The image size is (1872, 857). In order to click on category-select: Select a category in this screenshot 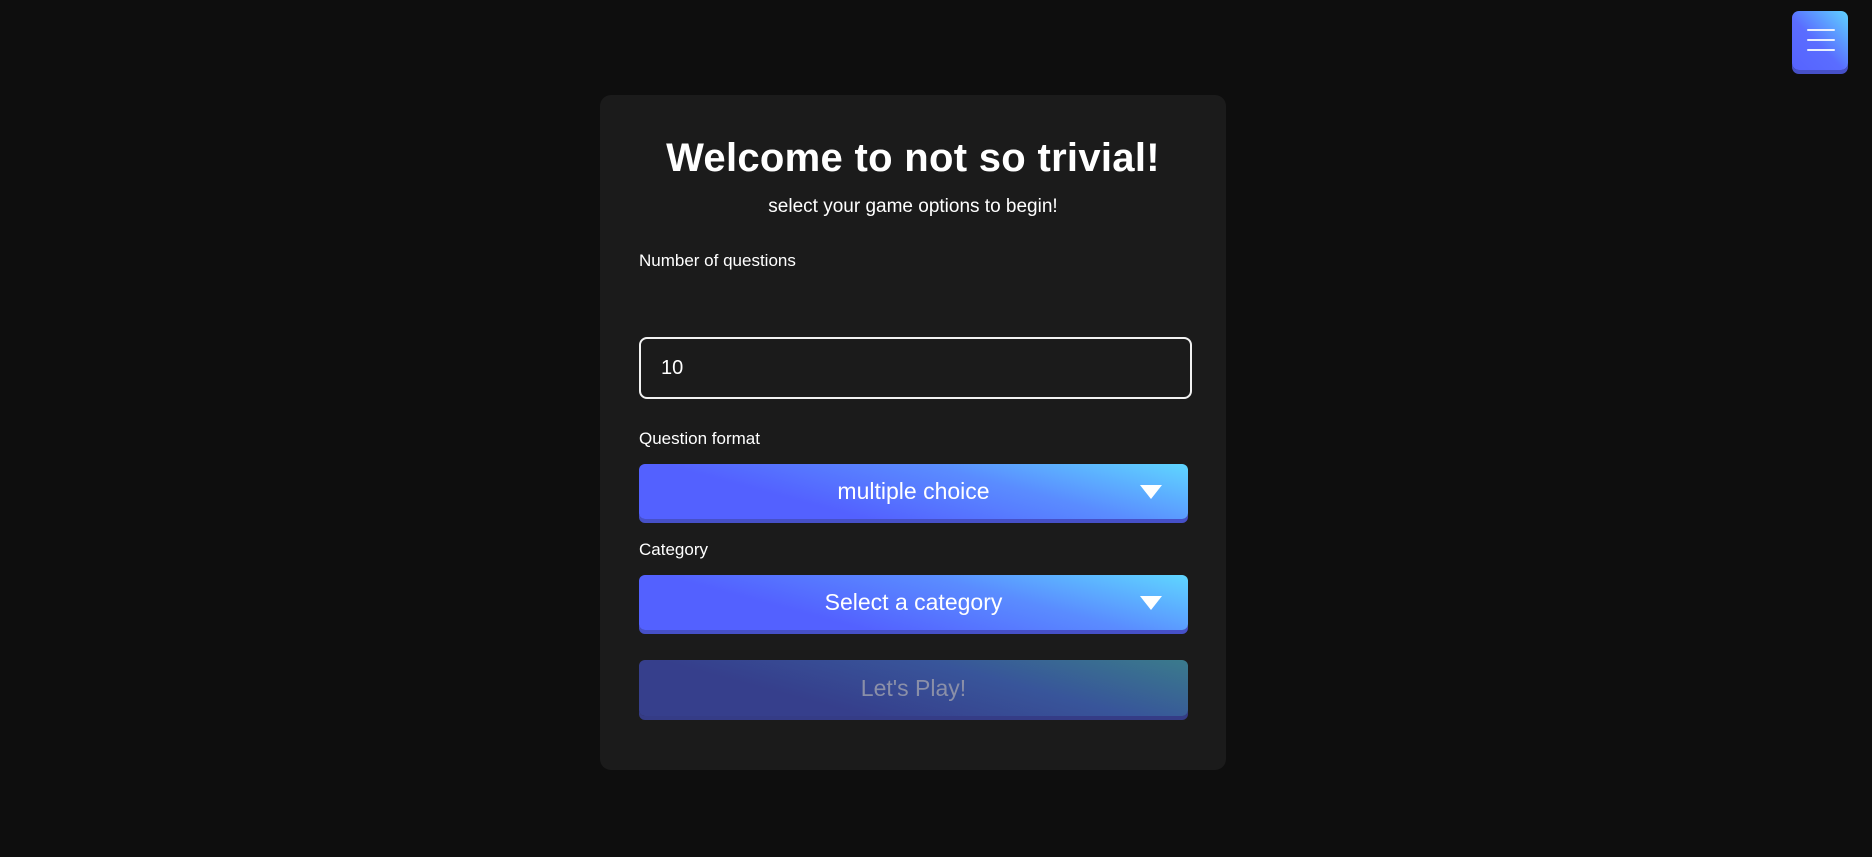, I will do `click(913, 602)`.